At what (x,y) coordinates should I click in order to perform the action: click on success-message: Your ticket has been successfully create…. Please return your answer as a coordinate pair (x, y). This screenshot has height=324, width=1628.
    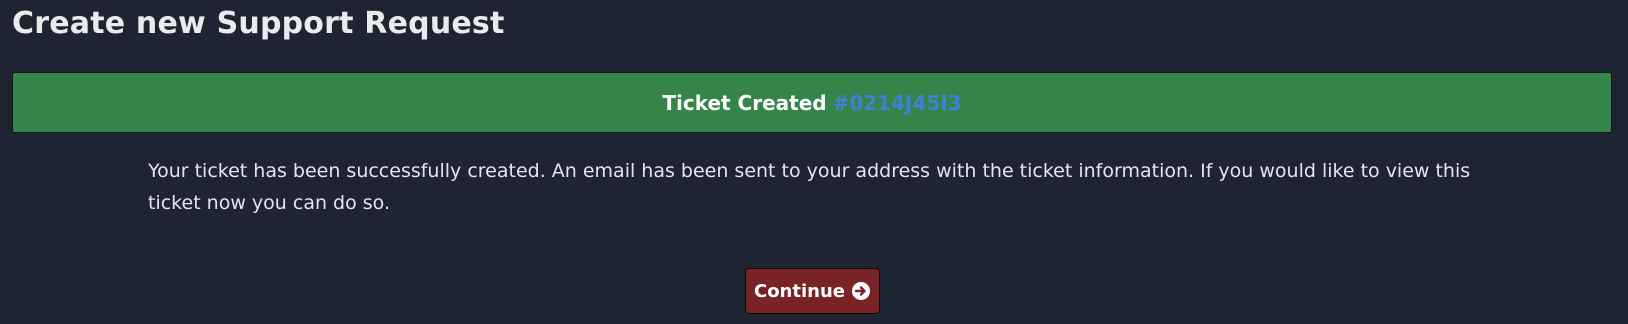
    Looking at the image, I should click on (809, 187).